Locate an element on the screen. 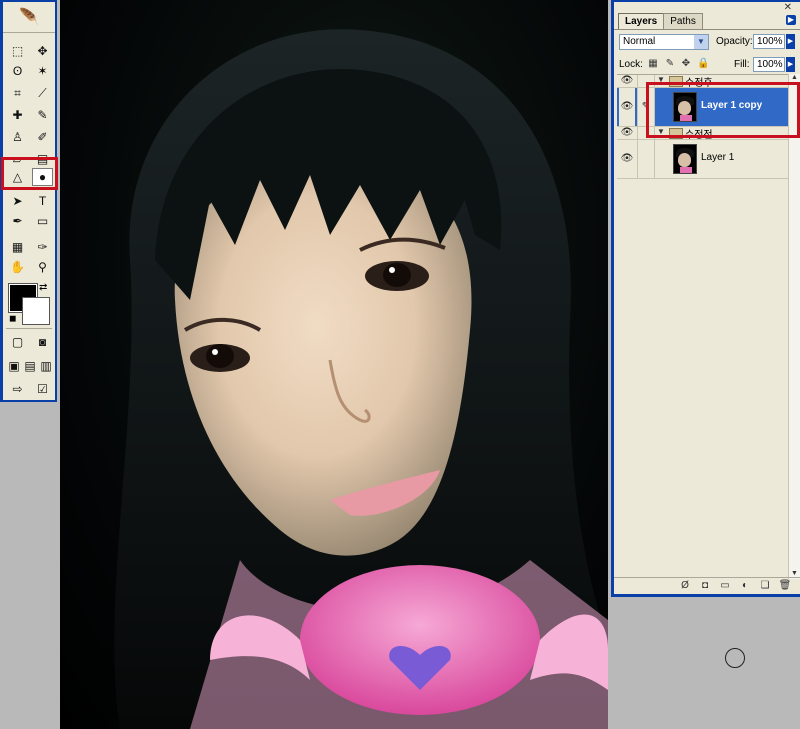 The height and width of the screenshot is (729, 800). pen-icon: ✒ is located at coordinates (17, 221).